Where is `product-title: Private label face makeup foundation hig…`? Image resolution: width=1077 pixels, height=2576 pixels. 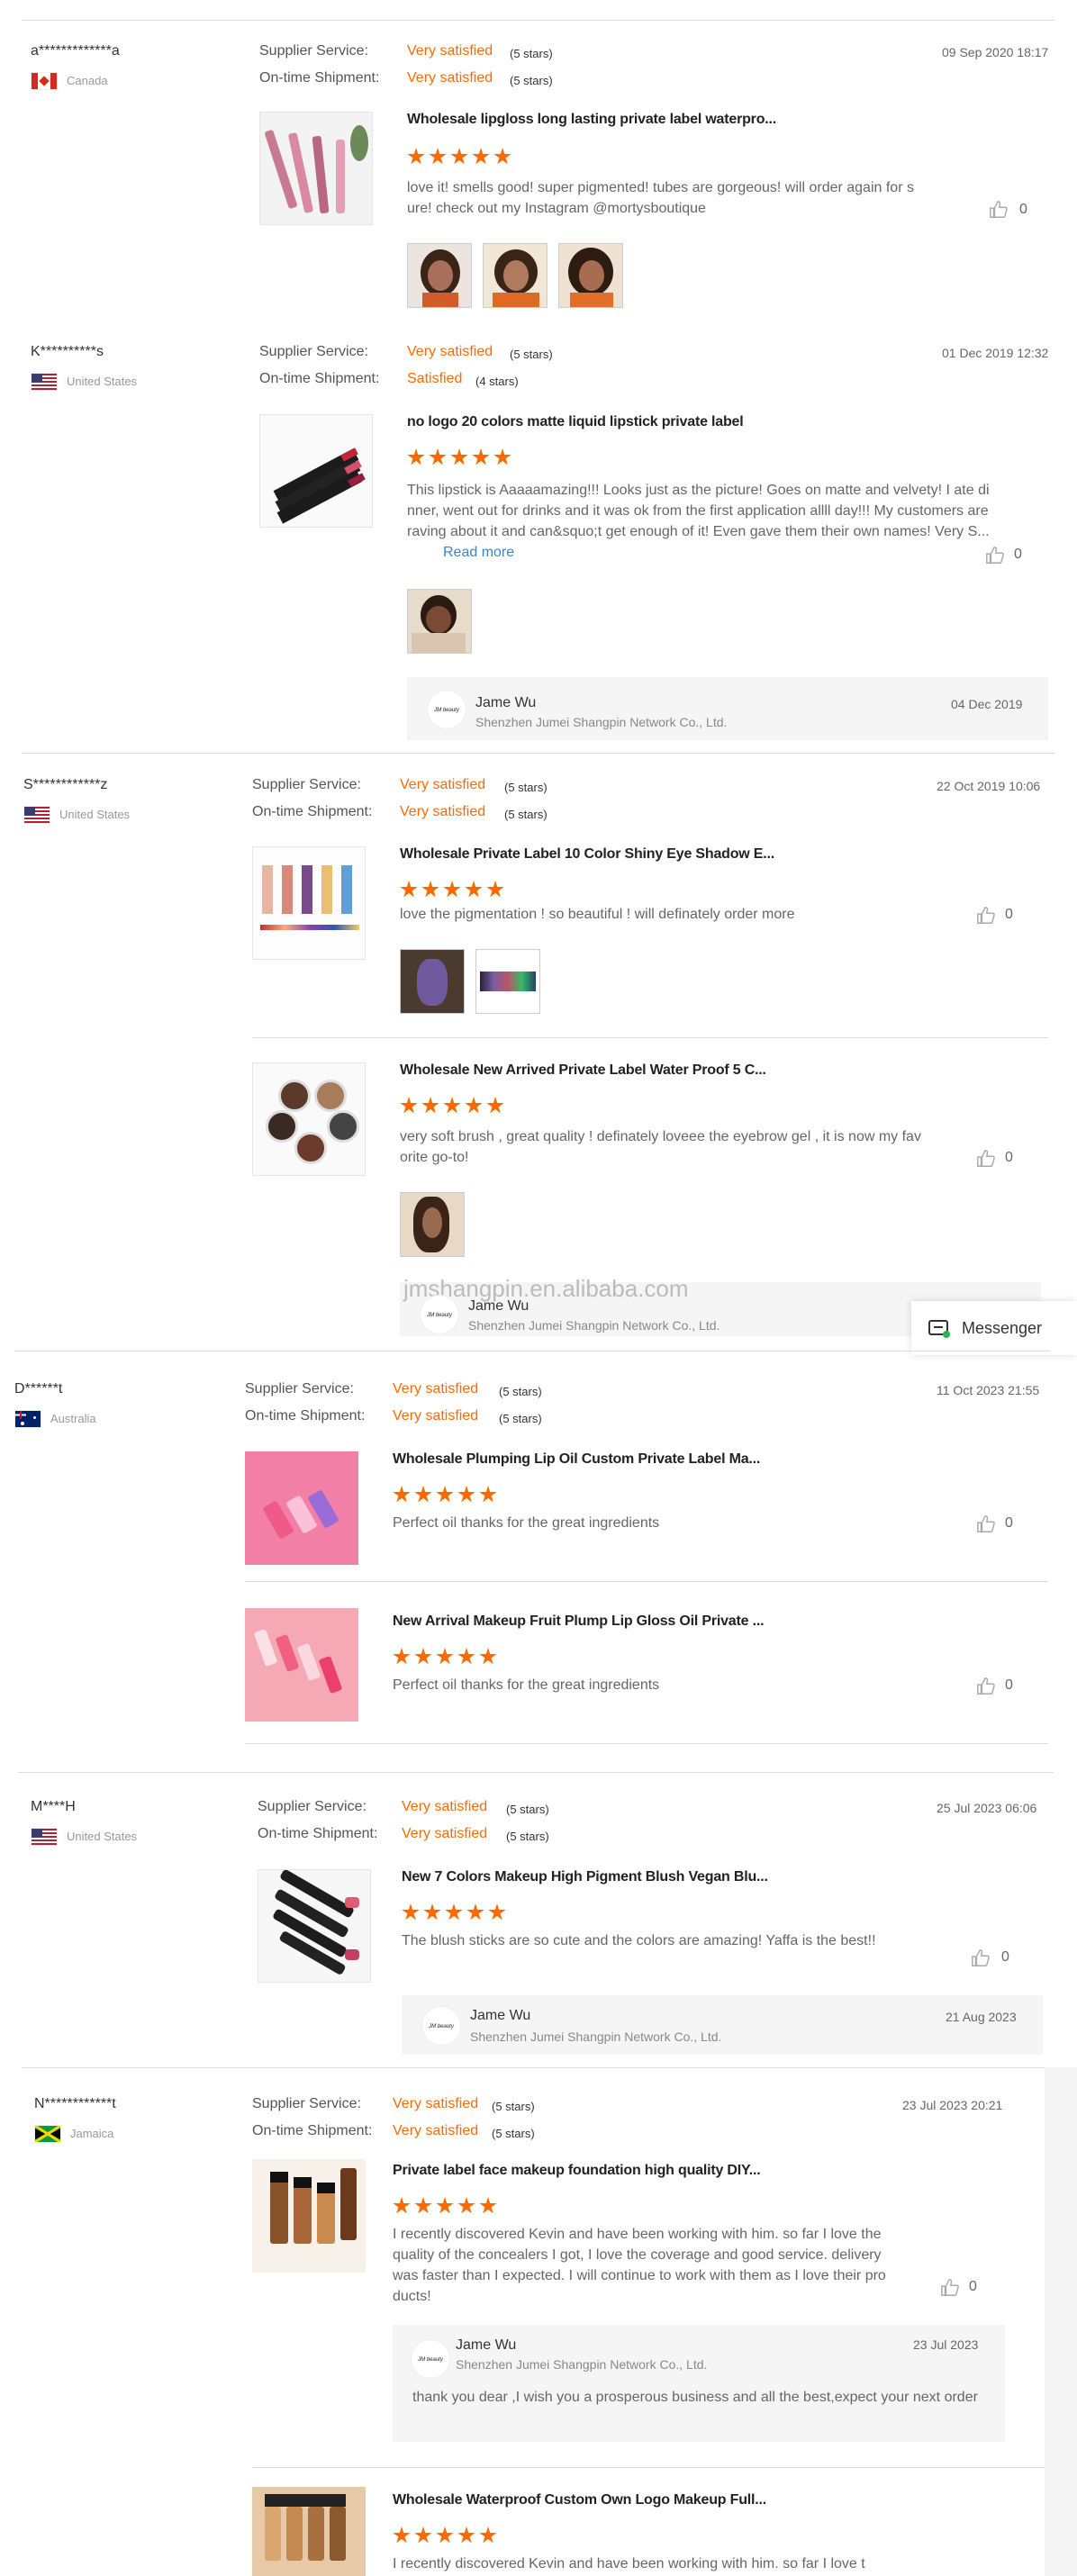 product-title: Private label face makeup foundation hig… is located at coordinates (577, 2171).